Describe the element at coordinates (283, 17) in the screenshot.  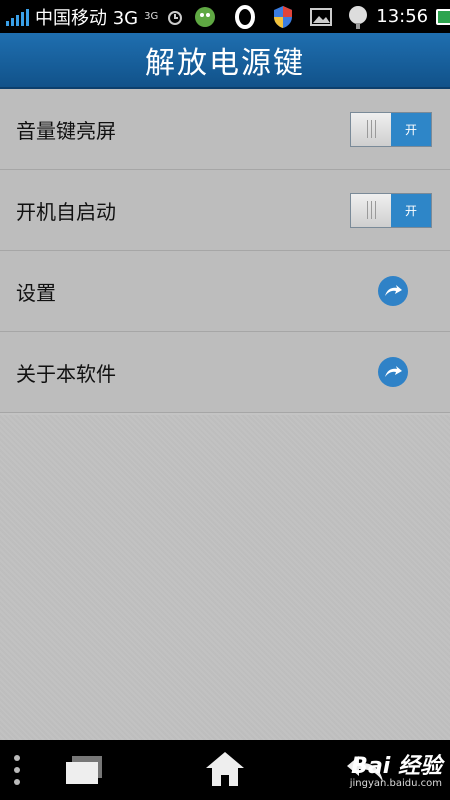
I see `shield-icon` at that location.